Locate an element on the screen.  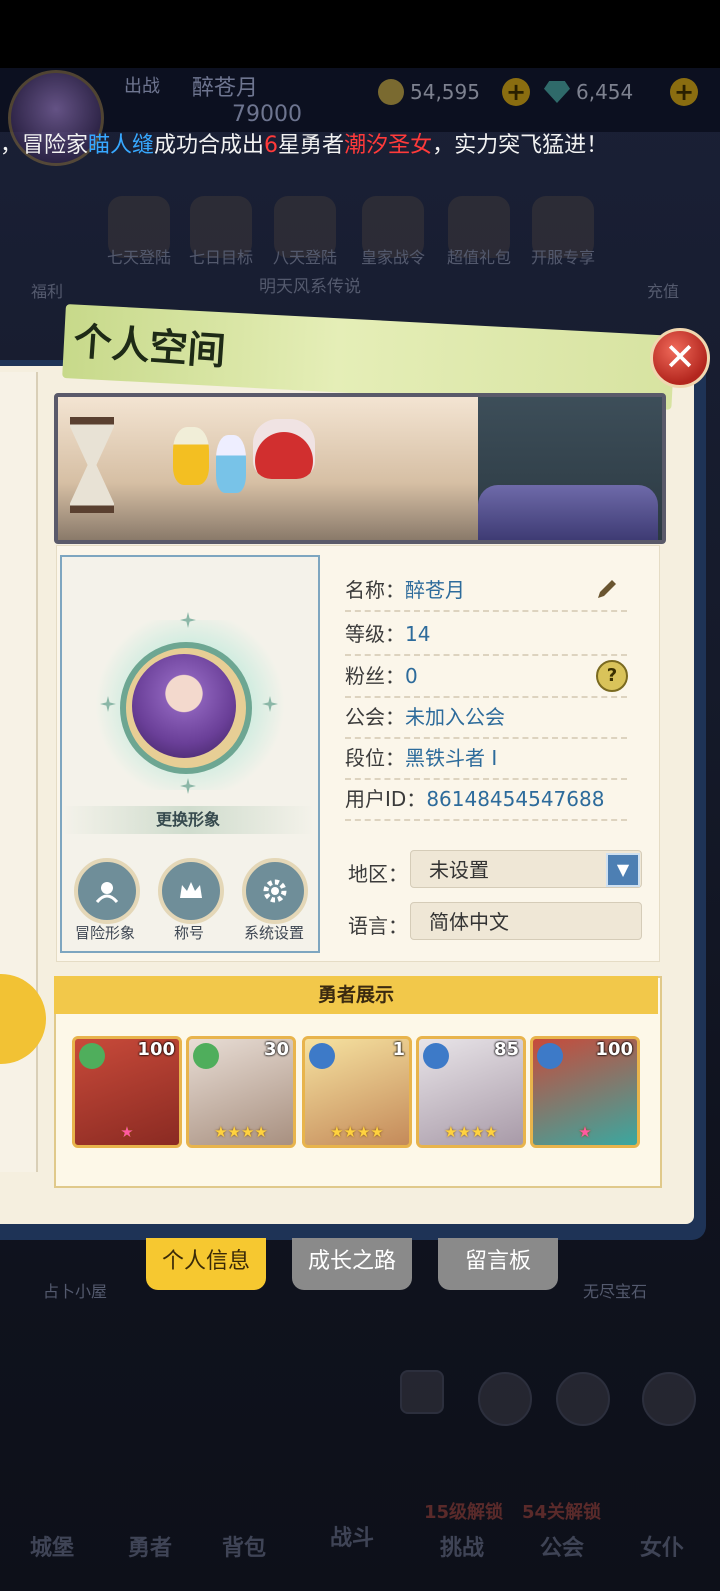
hero-showcase-title: 勇者展示 is located at coordinates (356, 995).